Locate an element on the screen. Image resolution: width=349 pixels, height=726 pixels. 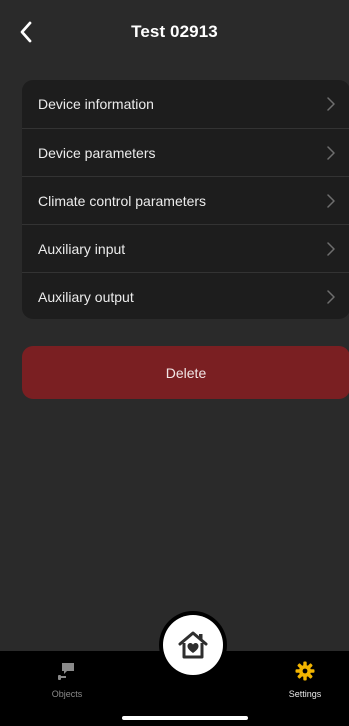
home-button-ring is located at coordinates (193, 645).